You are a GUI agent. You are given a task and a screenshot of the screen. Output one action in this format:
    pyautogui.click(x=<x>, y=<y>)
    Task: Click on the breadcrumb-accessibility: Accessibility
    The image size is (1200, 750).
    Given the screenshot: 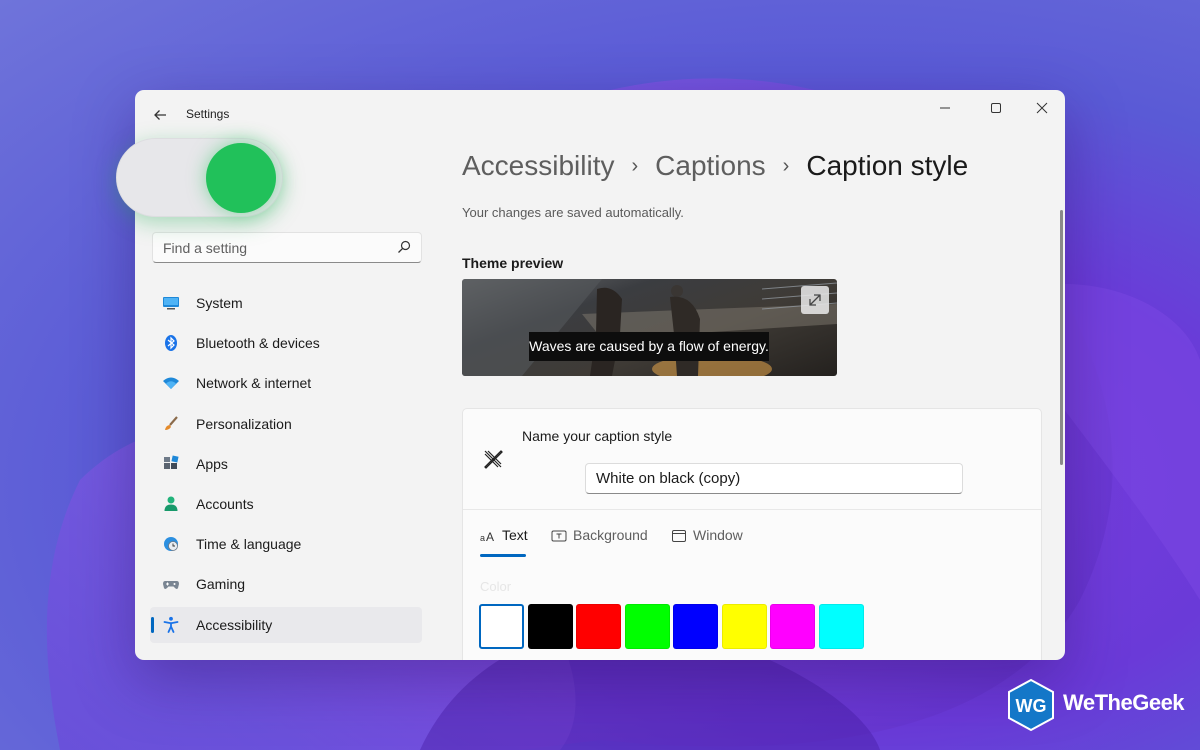 What is the action you would take?
    pyautogui.click(x=538, y=166)
    